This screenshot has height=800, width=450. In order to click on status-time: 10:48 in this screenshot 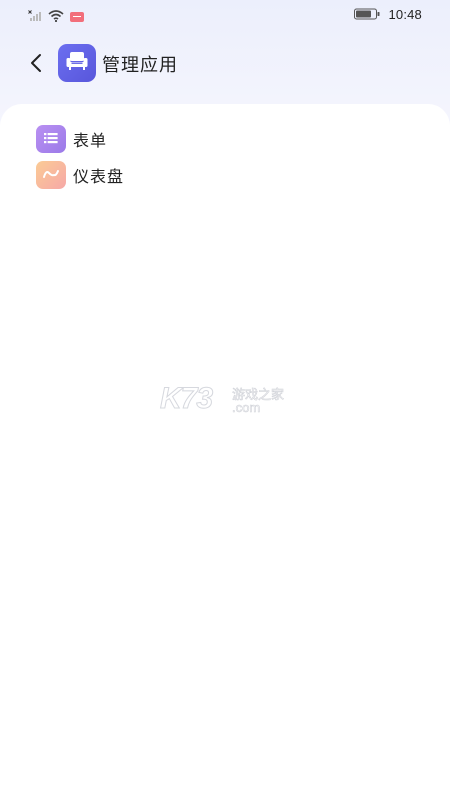, I will do `click(405, 14)`.